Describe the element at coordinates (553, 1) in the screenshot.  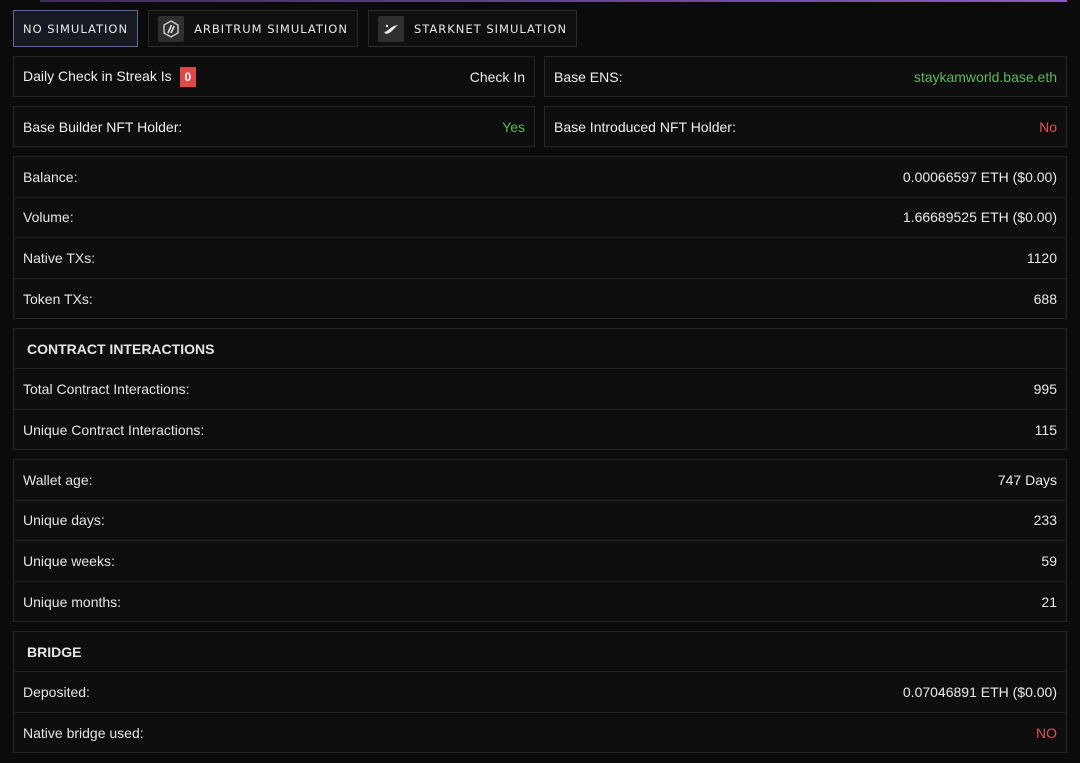
I see `top-accent-line` at that location.